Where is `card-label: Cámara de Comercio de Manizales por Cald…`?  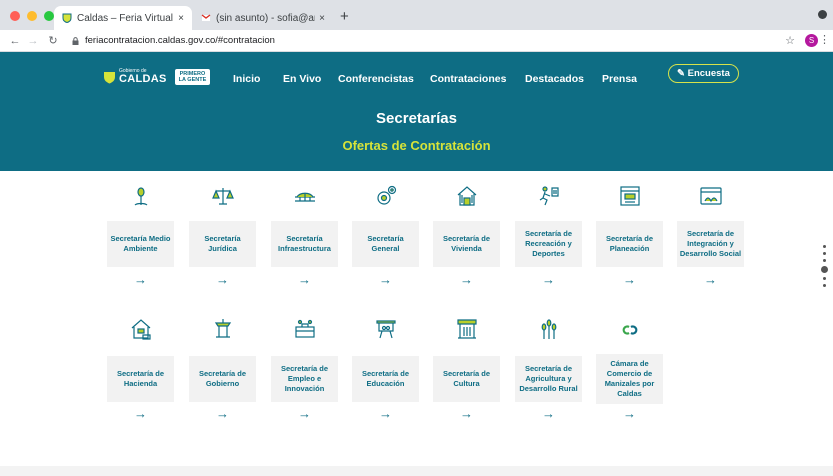
card-label: Cámara de Comercio de Manizales por Cald… is located at coordinates (629, 379).